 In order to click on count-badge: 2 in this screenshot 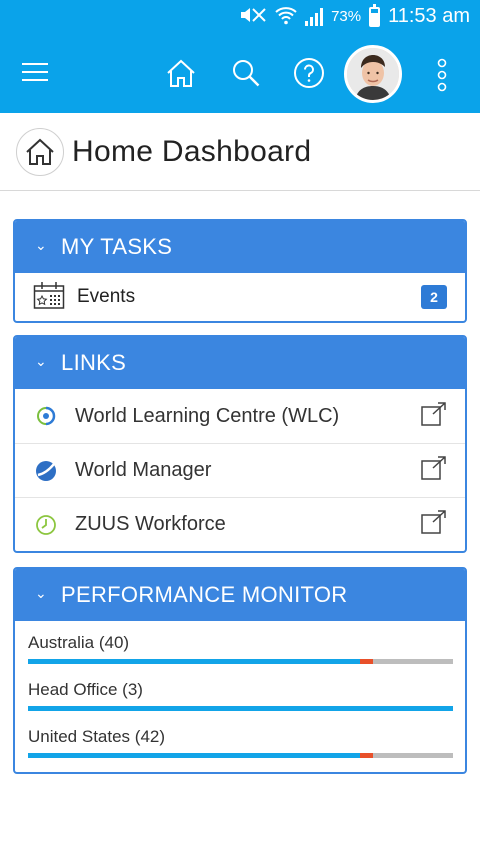, I will do `click(434, 297)`.